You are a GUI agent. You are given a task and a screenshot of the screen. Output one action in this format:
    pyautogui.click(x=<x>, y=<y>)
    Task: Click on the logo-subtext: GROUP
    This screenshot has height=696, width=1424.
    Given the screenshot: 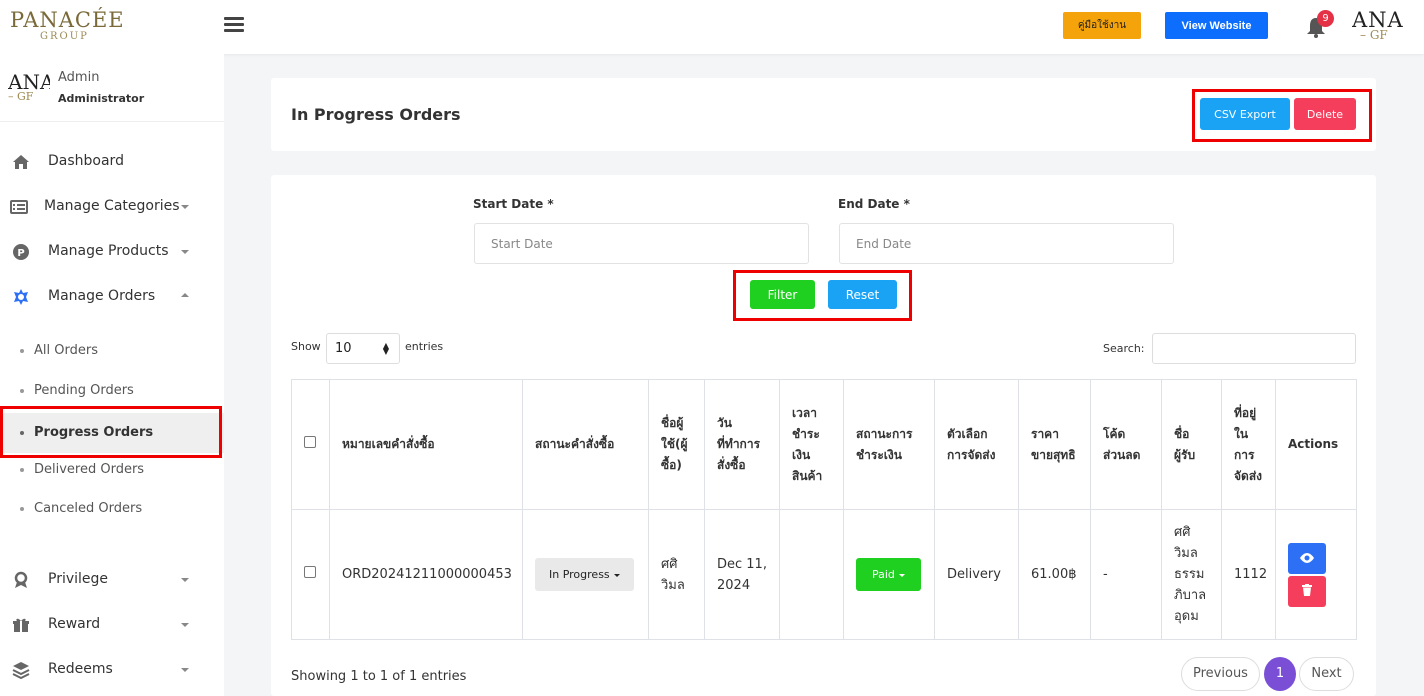 What is the action you would take?
    pyautogui.click(x=64, y=36)
    